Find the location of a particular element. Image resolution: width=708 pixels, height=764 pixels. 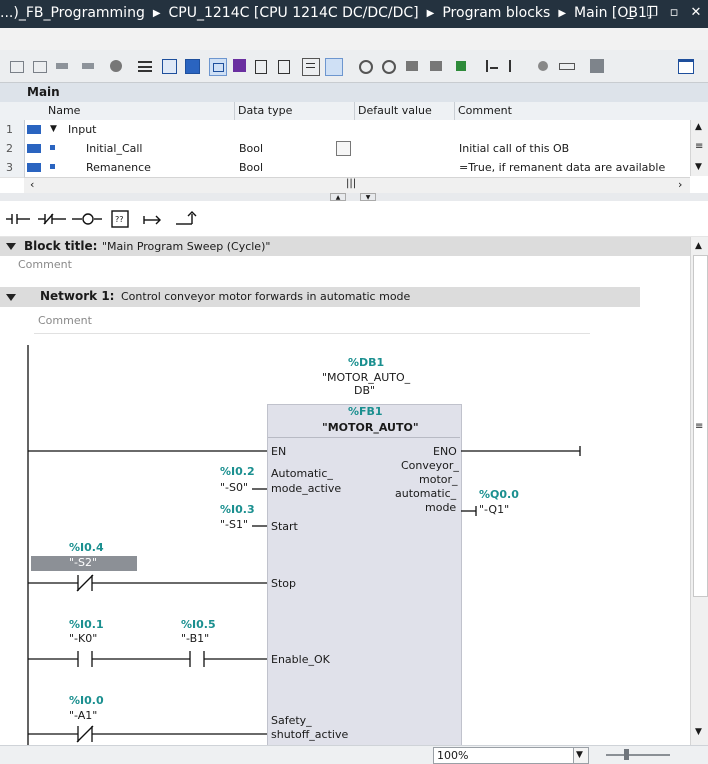

fb-header-divider is located at coordinates (364, 437).